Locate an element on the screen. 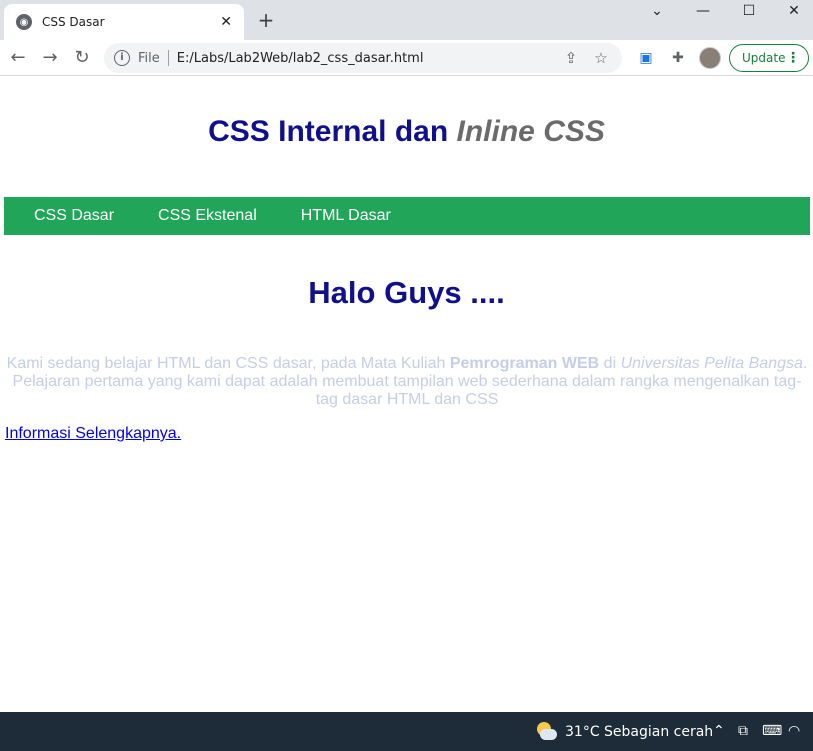 The width and height of the screenshot is (813, 751). update-button: Update ⋮ is located at coordinates (769, 58).